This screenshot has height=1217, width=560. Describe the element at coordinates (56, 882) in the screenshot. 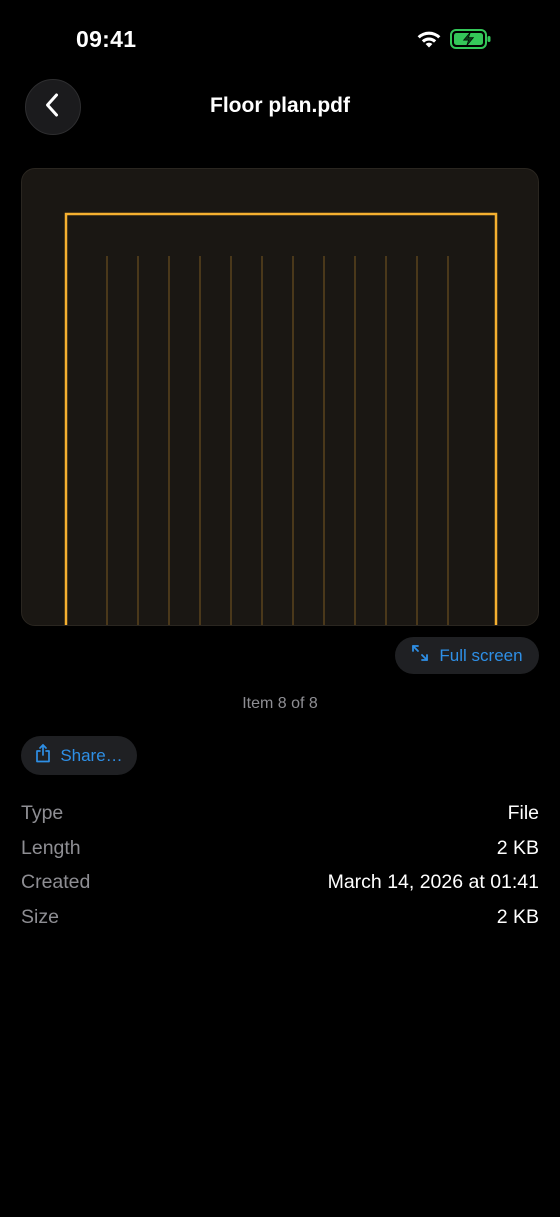

I see `detail-label: Created` at that location.